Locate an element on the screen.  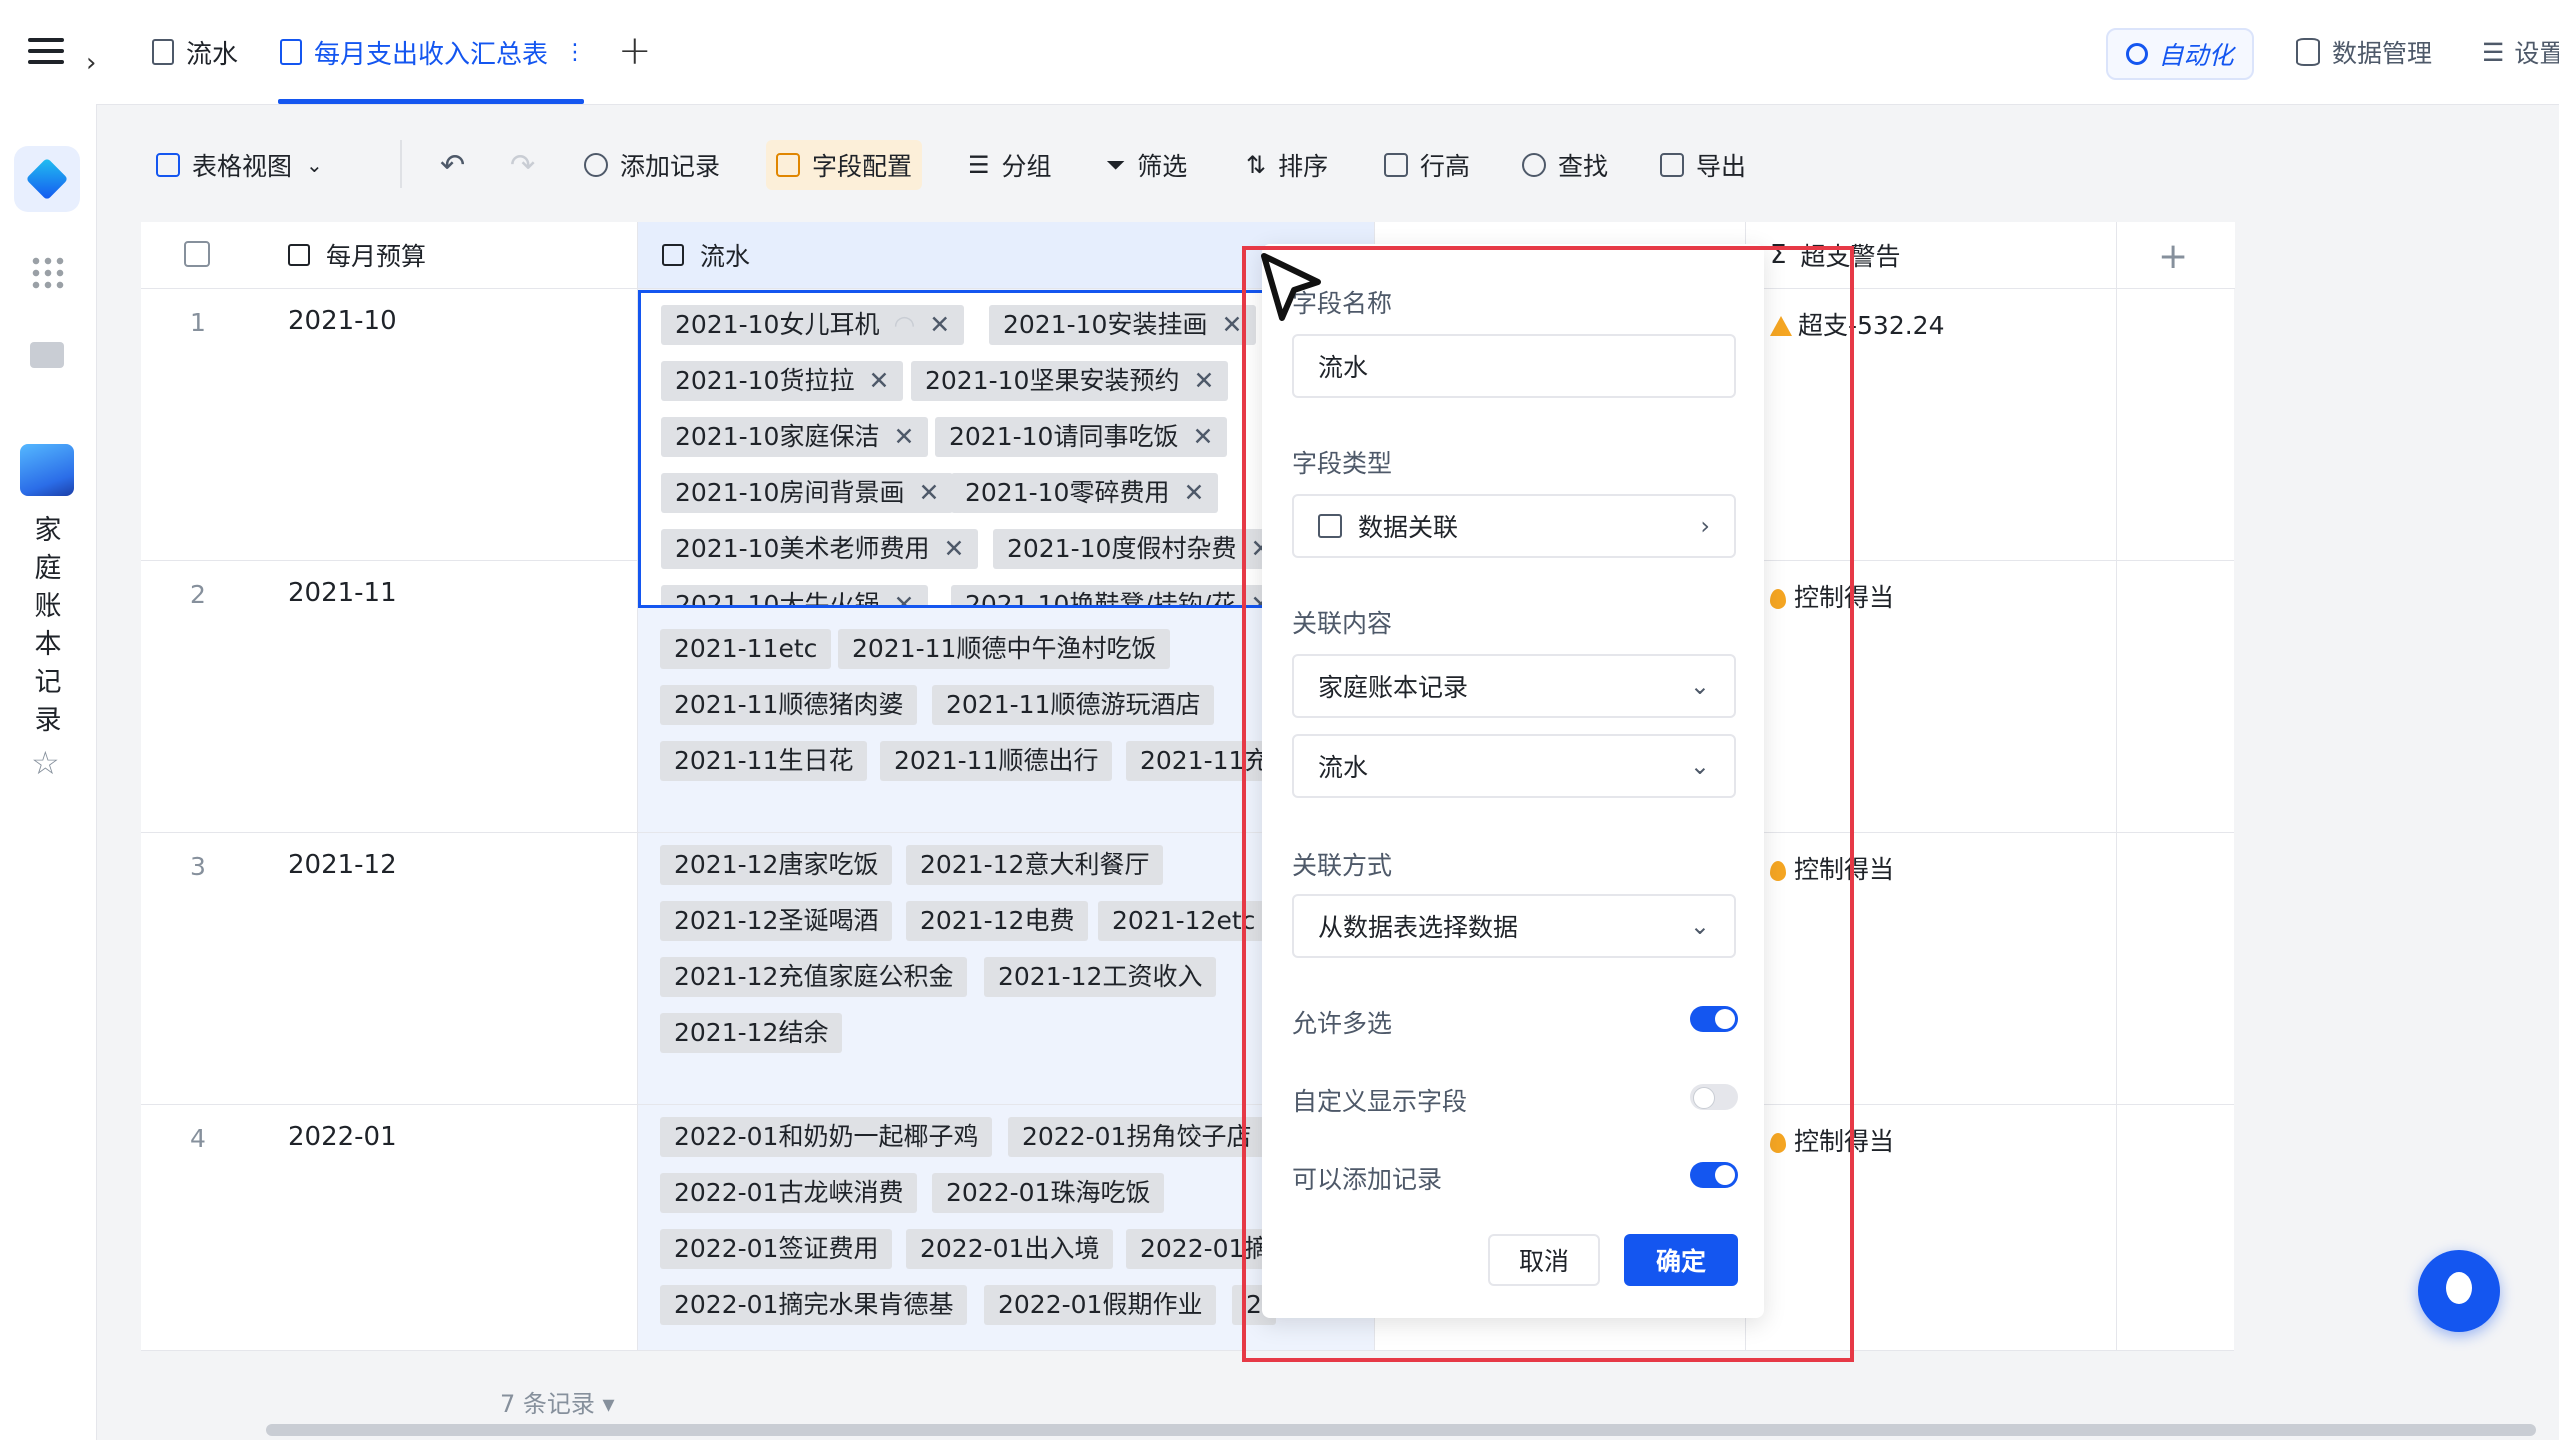
help-bulb-button is located at coordinates (2459, 1291).